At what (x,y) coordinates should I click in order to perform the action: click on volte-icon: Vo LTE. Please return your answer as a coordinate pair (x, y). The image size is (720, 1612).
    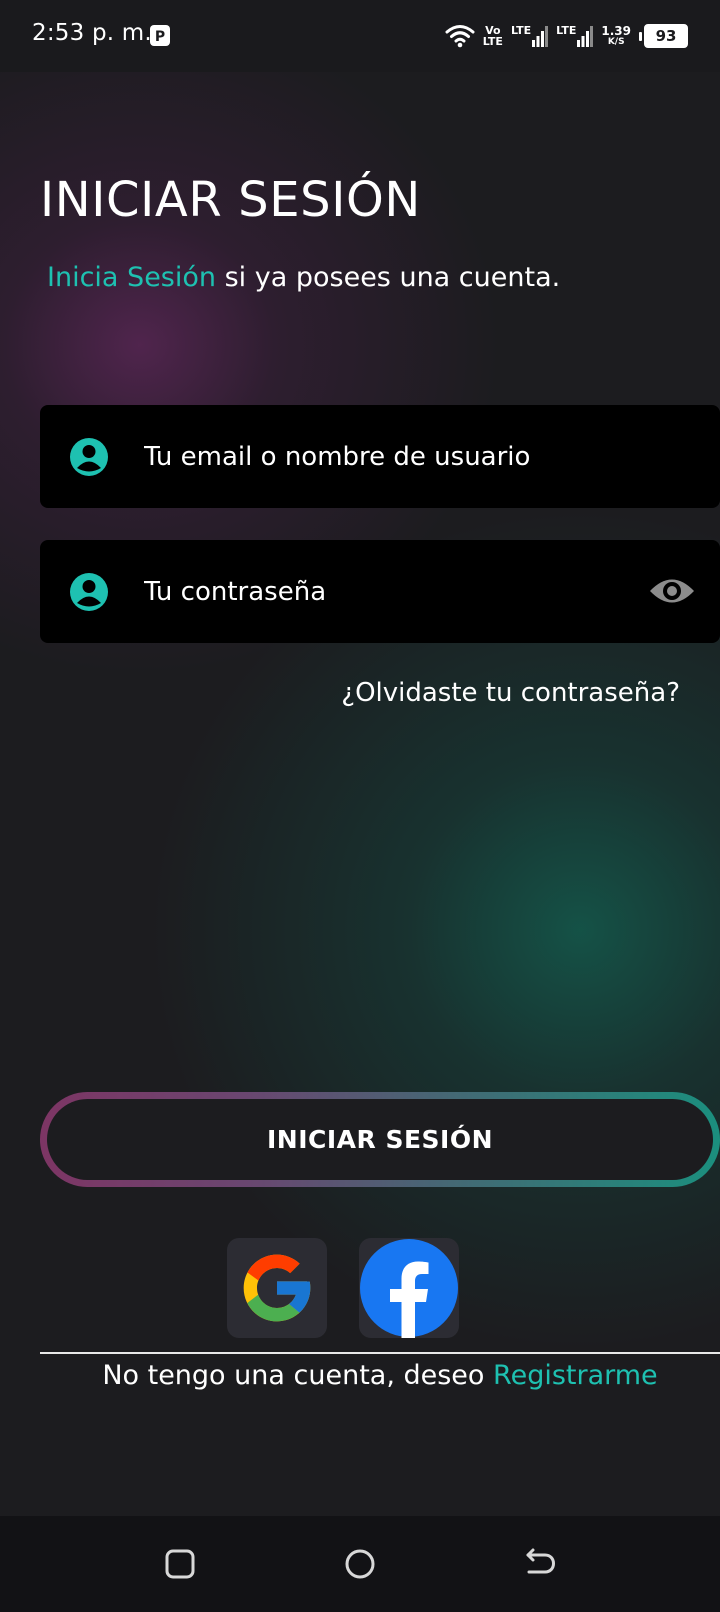
    Looking at the image, I should click on (493, 36).